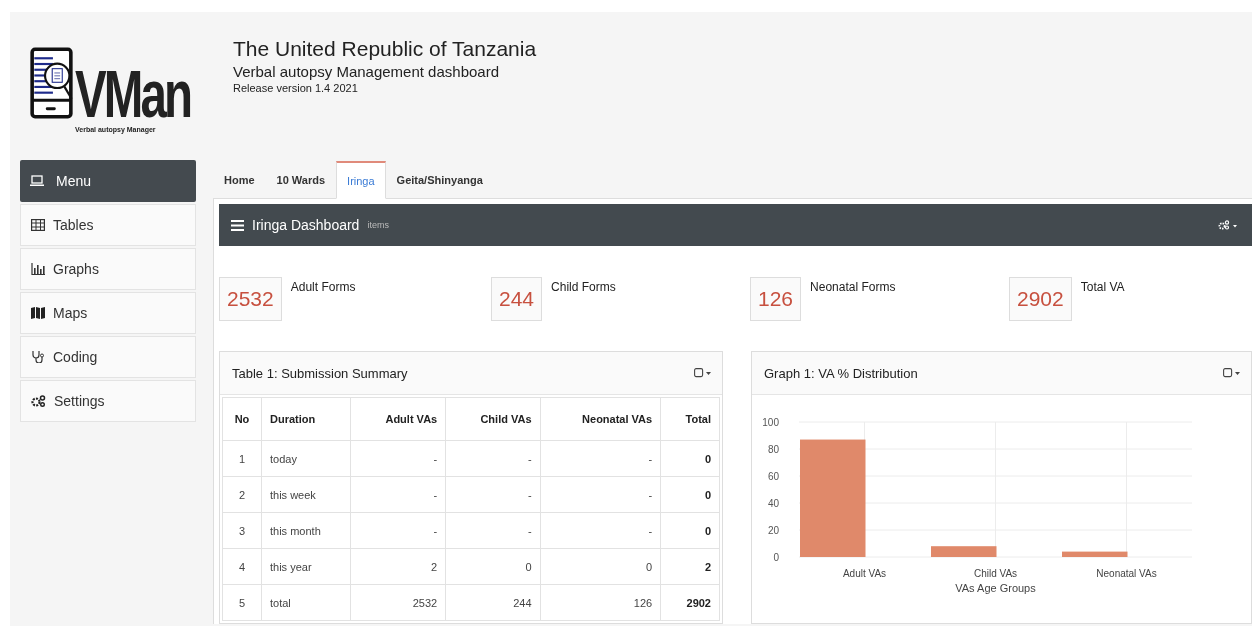  Describe the element at coordinates (1102, 287) in the screenshot. I see `stat-label: Total VA` at that location.